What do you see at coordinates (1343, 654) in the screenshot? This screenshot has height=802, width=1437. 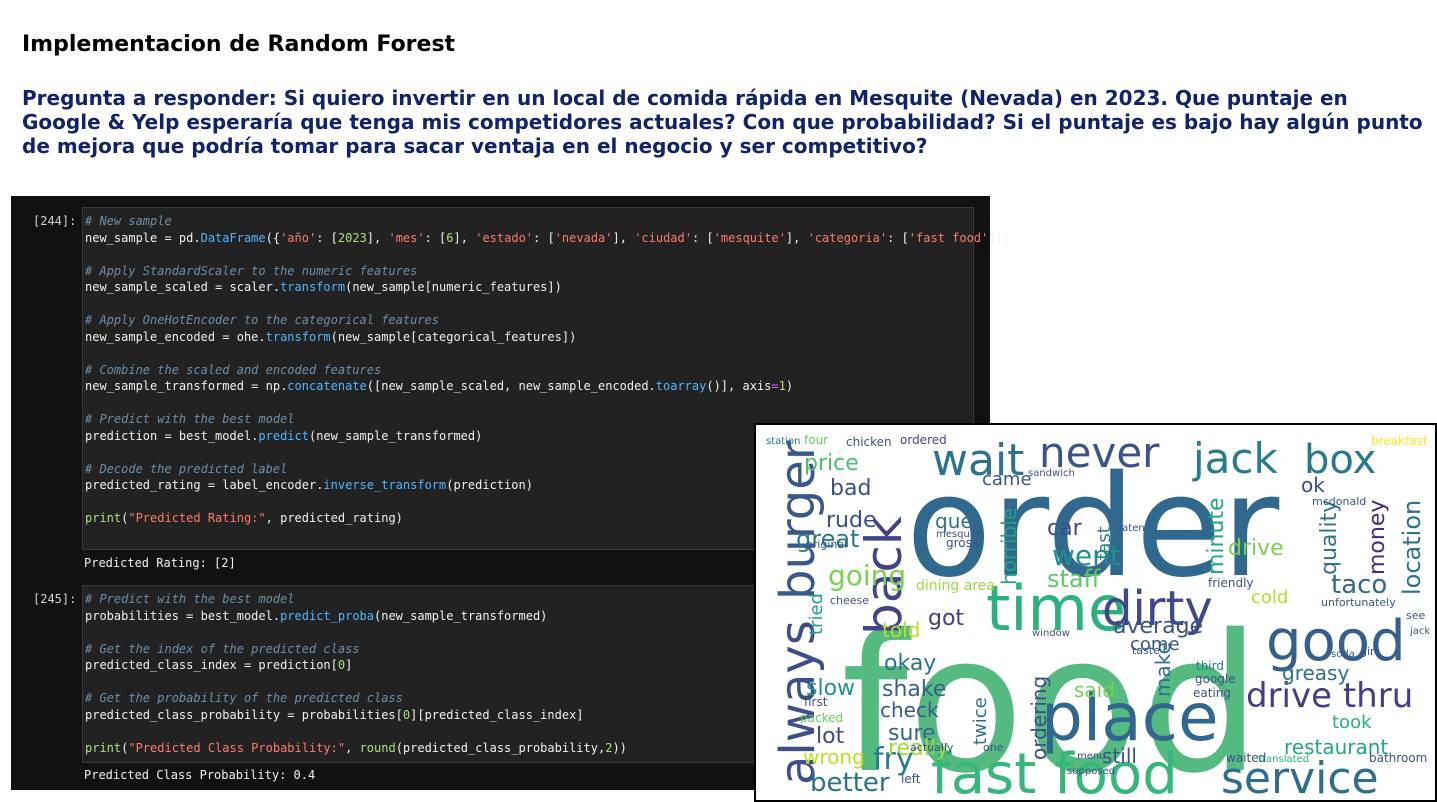 I see `word-cloud-word: soda` at bounding box center [1343, 654].